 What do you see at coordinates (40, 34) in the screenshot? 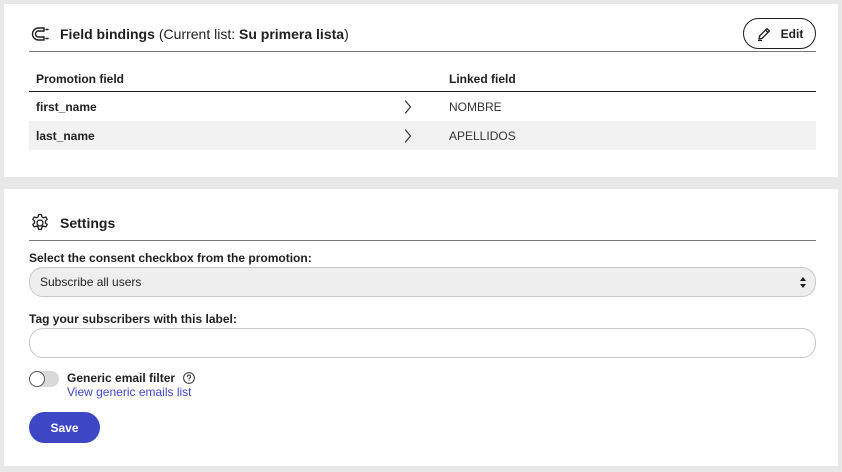
I see `magnet-icon` at bounding box center [40, 34].